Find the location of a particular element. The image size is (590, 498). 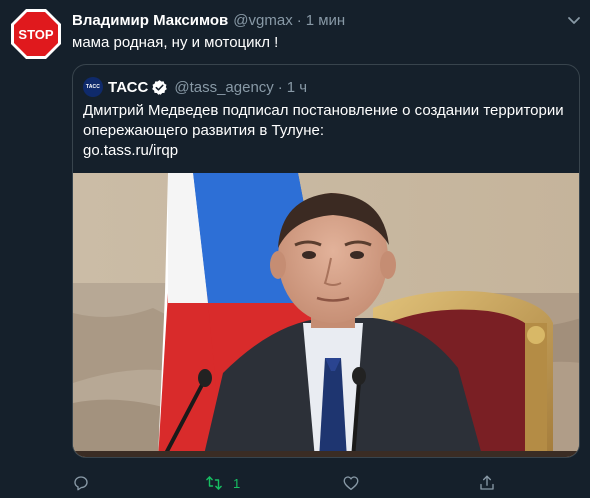

verified-badge-icon is located at coordinates (160, 87).